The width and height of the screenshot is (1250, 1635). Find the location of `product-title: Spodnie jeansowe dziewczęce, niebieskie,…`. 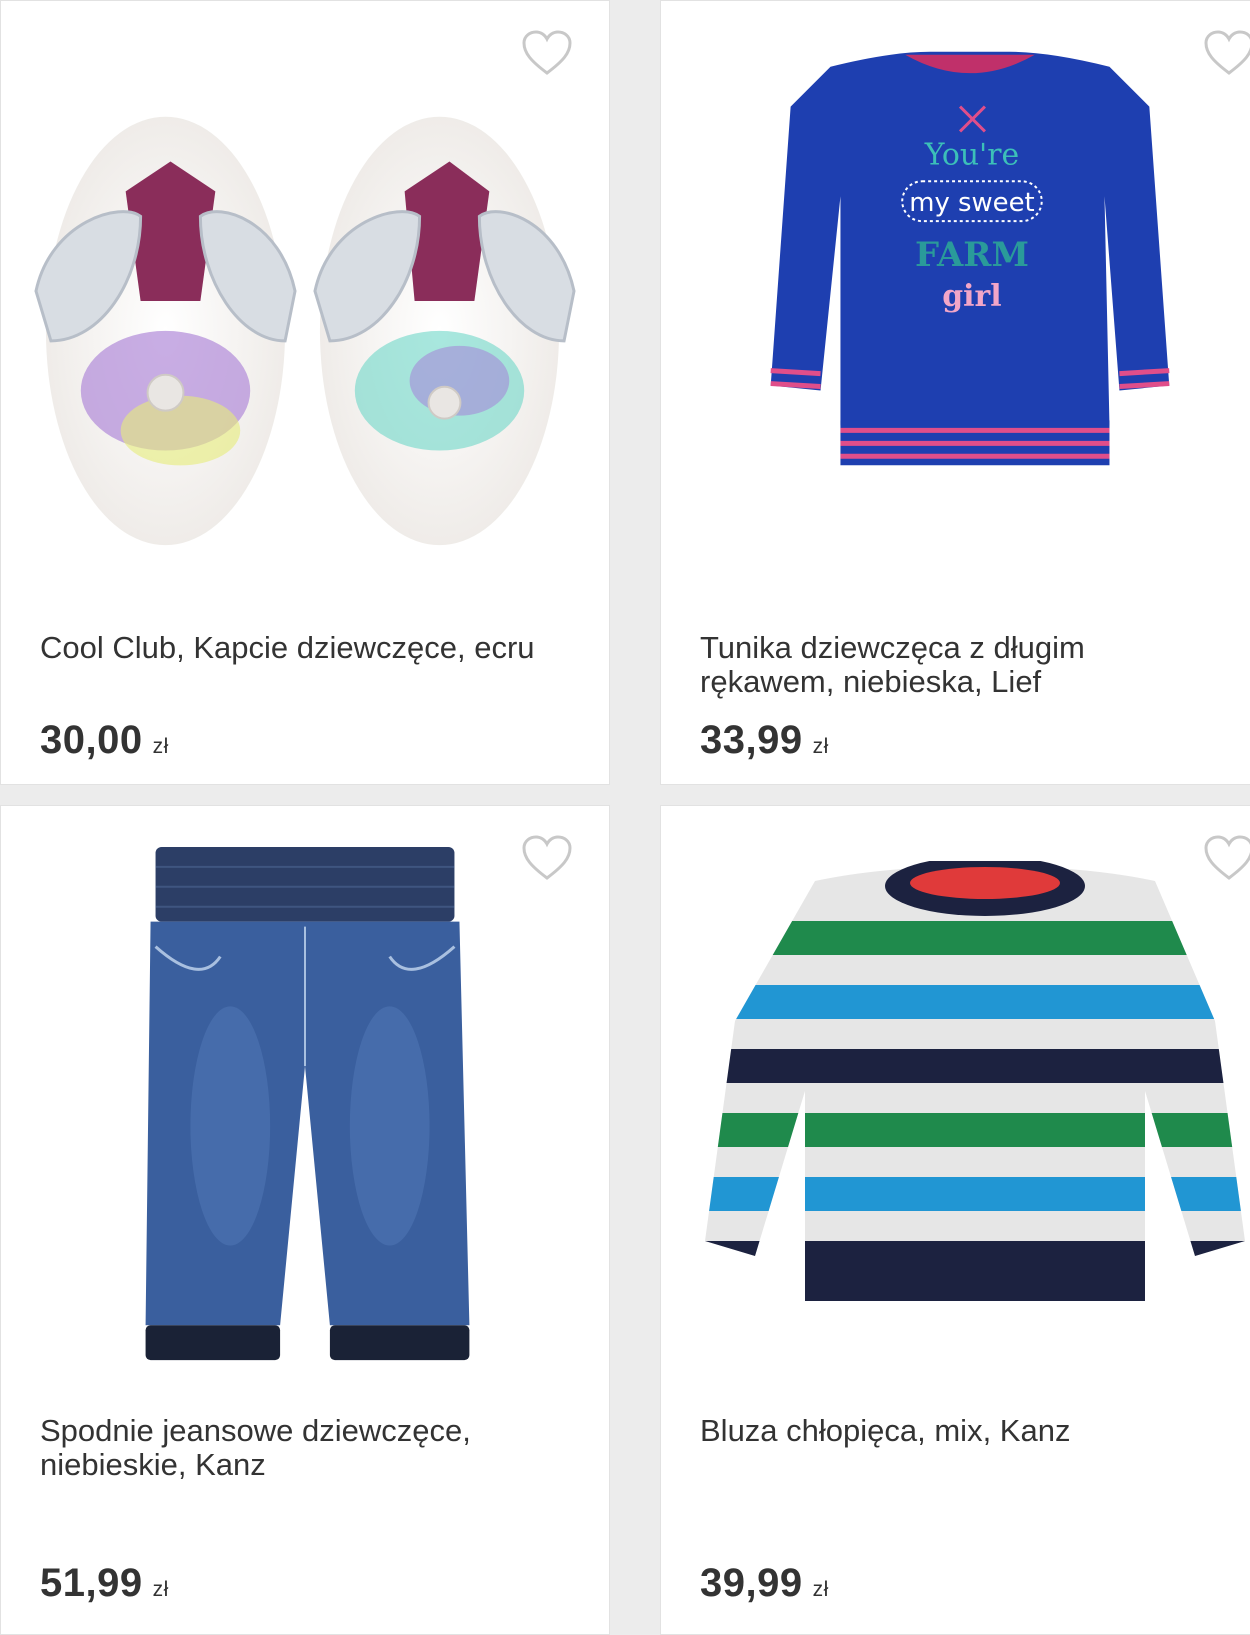

product-title: Spodnie jeansowe dziewczęce, niebieskie,… is located at coordinates (304, 1448).